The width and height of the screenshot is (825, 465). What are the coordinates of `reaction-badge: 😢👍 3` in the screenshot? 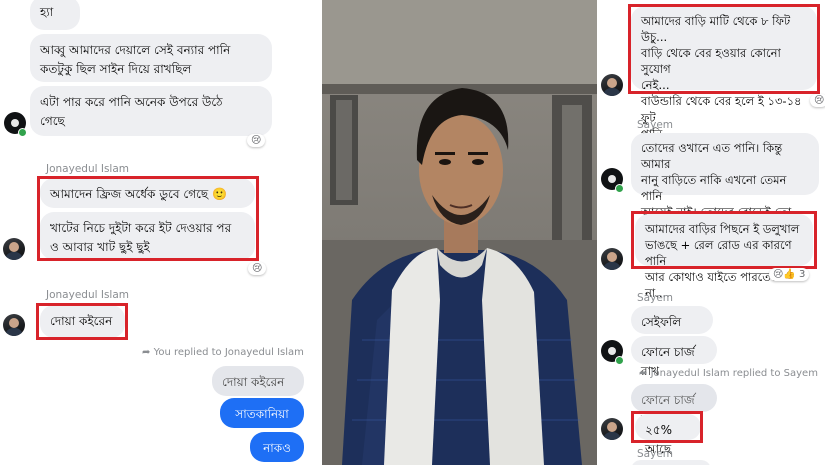 It's located at (789, 274).